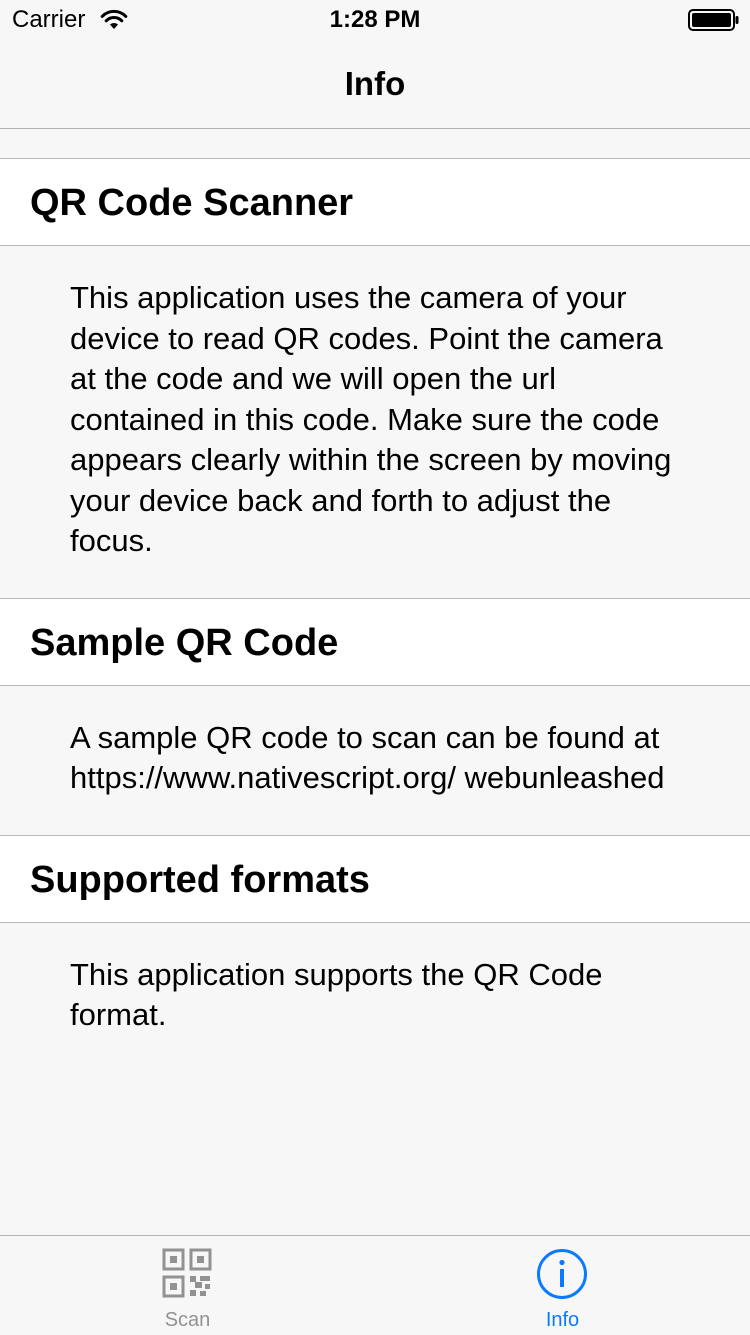 This screenshot has width=750, height=1335. What do you see at coordinates (375, 641) in the screenshot?
I see `section-header-sample-qr-code: Sample QR Code` at bounding box center [375, 641].